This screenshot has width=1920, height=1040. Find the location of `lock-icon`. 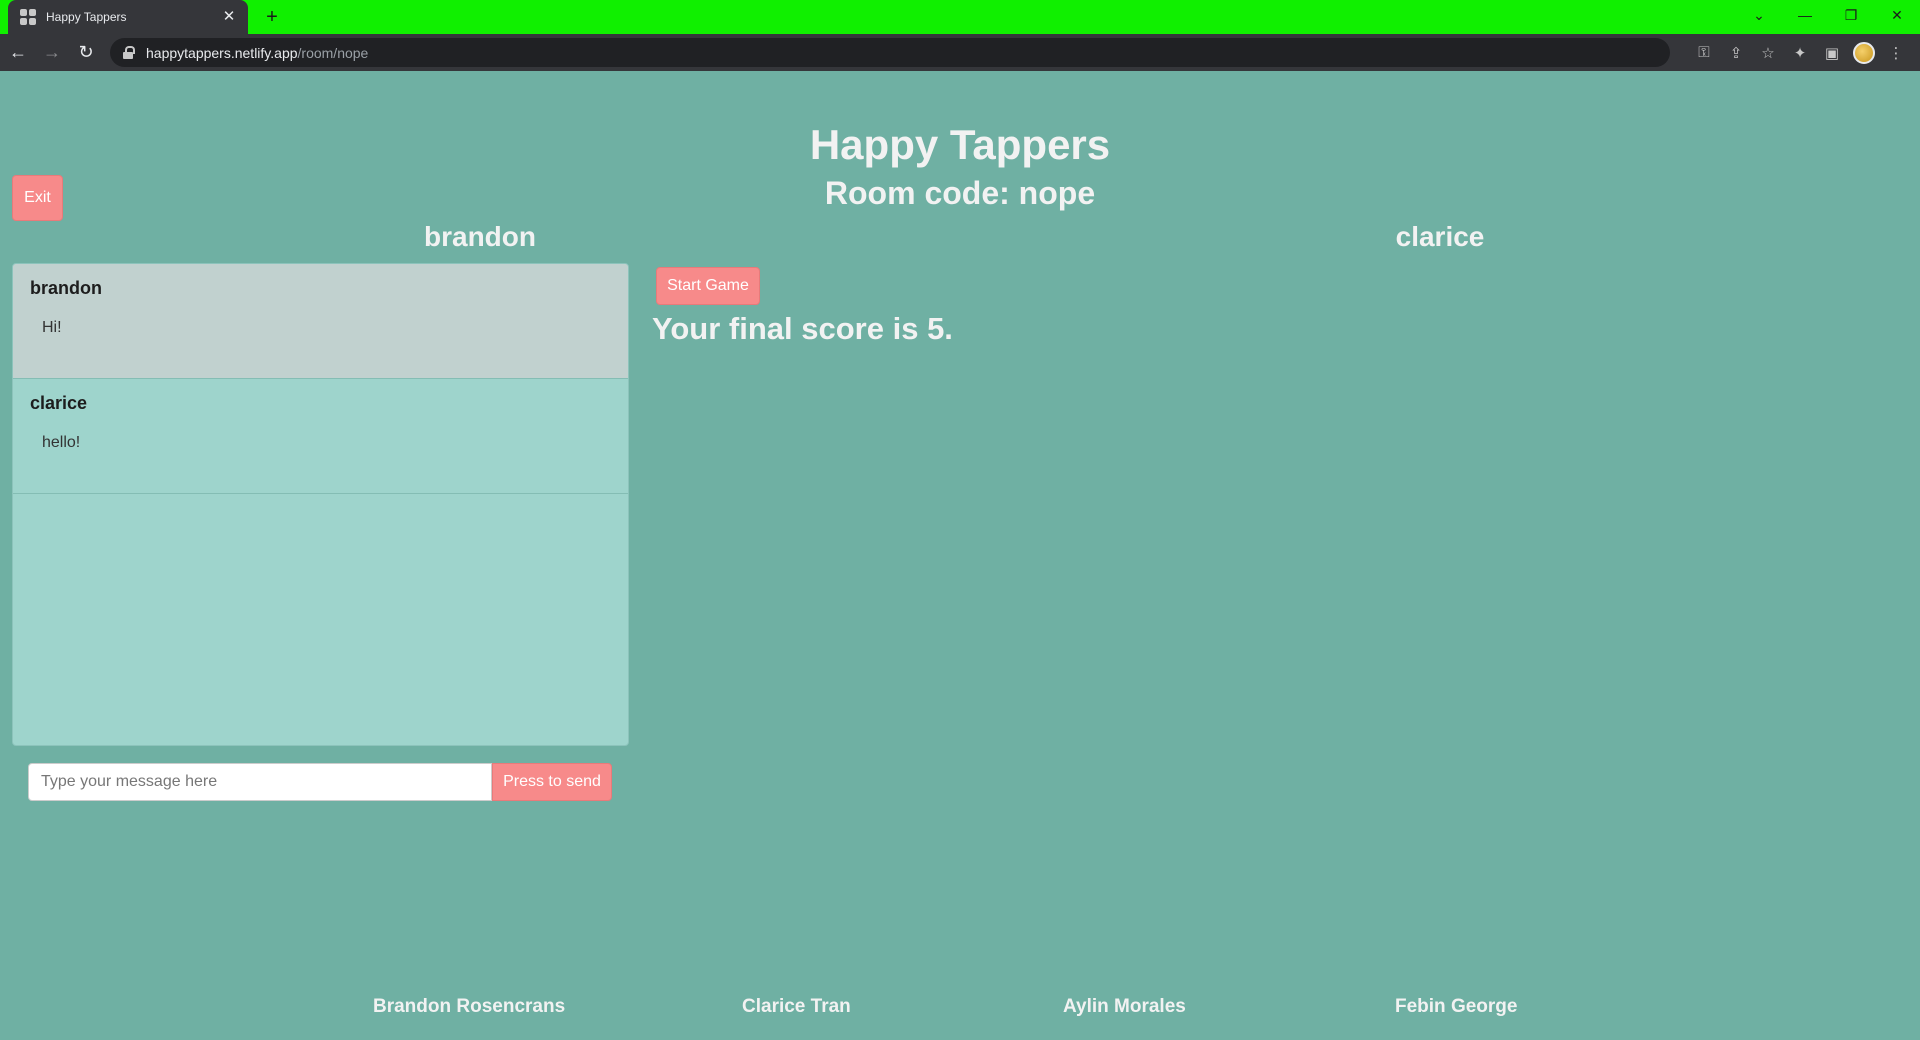

lock-icon is located at coordinates (129, 52).